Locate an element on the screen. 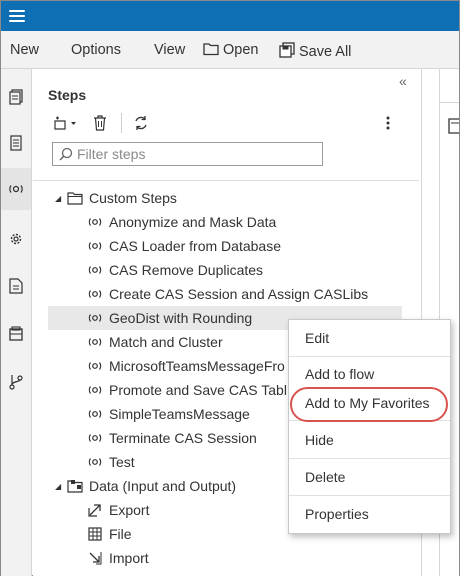 The height and width of the screenshot is (576, 460). folder-icon is located at coordinates (75, 198).